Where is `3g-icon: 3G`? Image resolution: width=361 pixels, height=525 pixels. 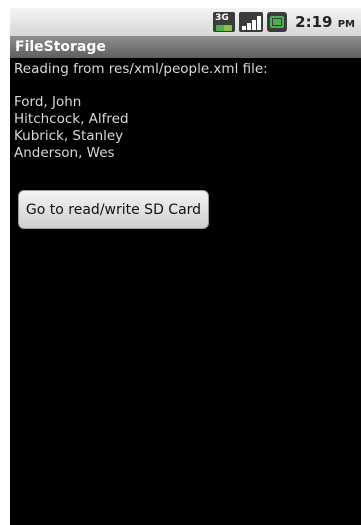
3g-icon: 3G is located at coordinates (224, 22).